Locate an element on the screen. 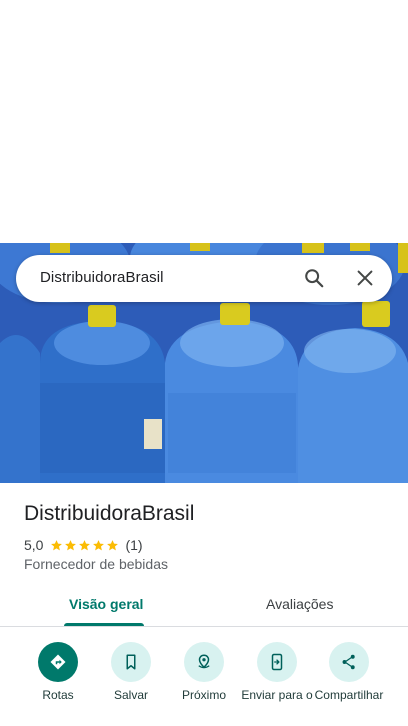 The height and width of the screenshot is (726, 408). search-bar: DistribuidoraBrasil is located at coordinates (204, 278).